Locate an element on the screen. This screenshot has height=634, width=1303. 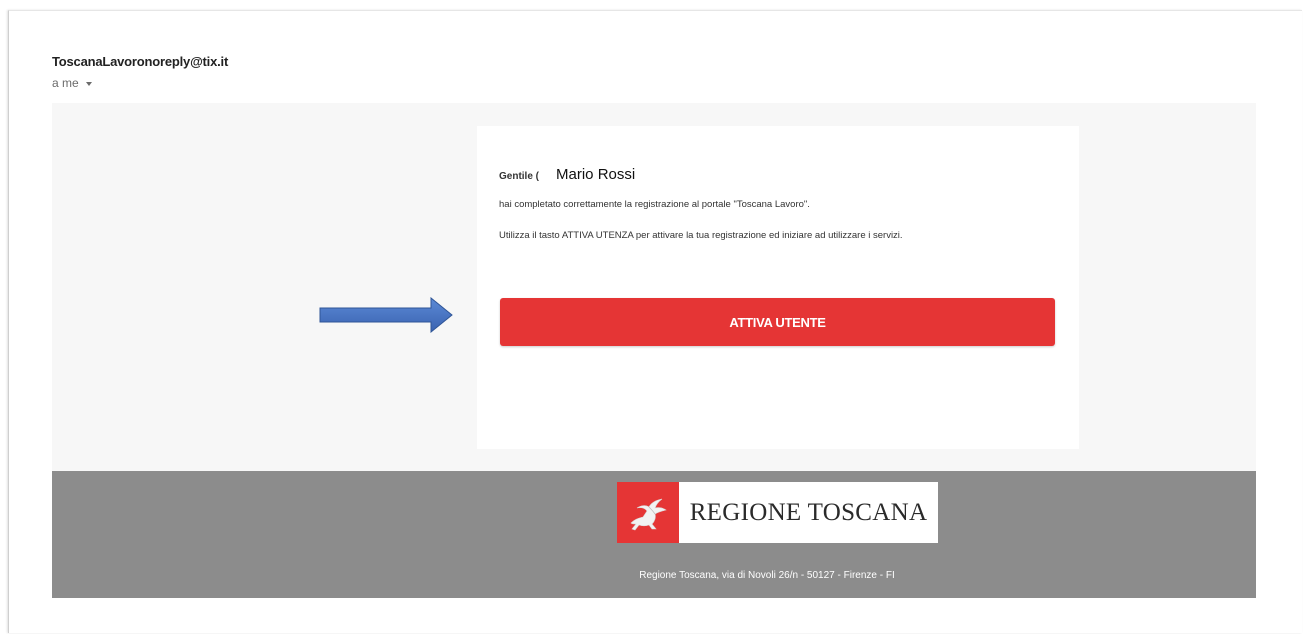
recipient-name: Mario Rossi is located at coordinates (596, 174).